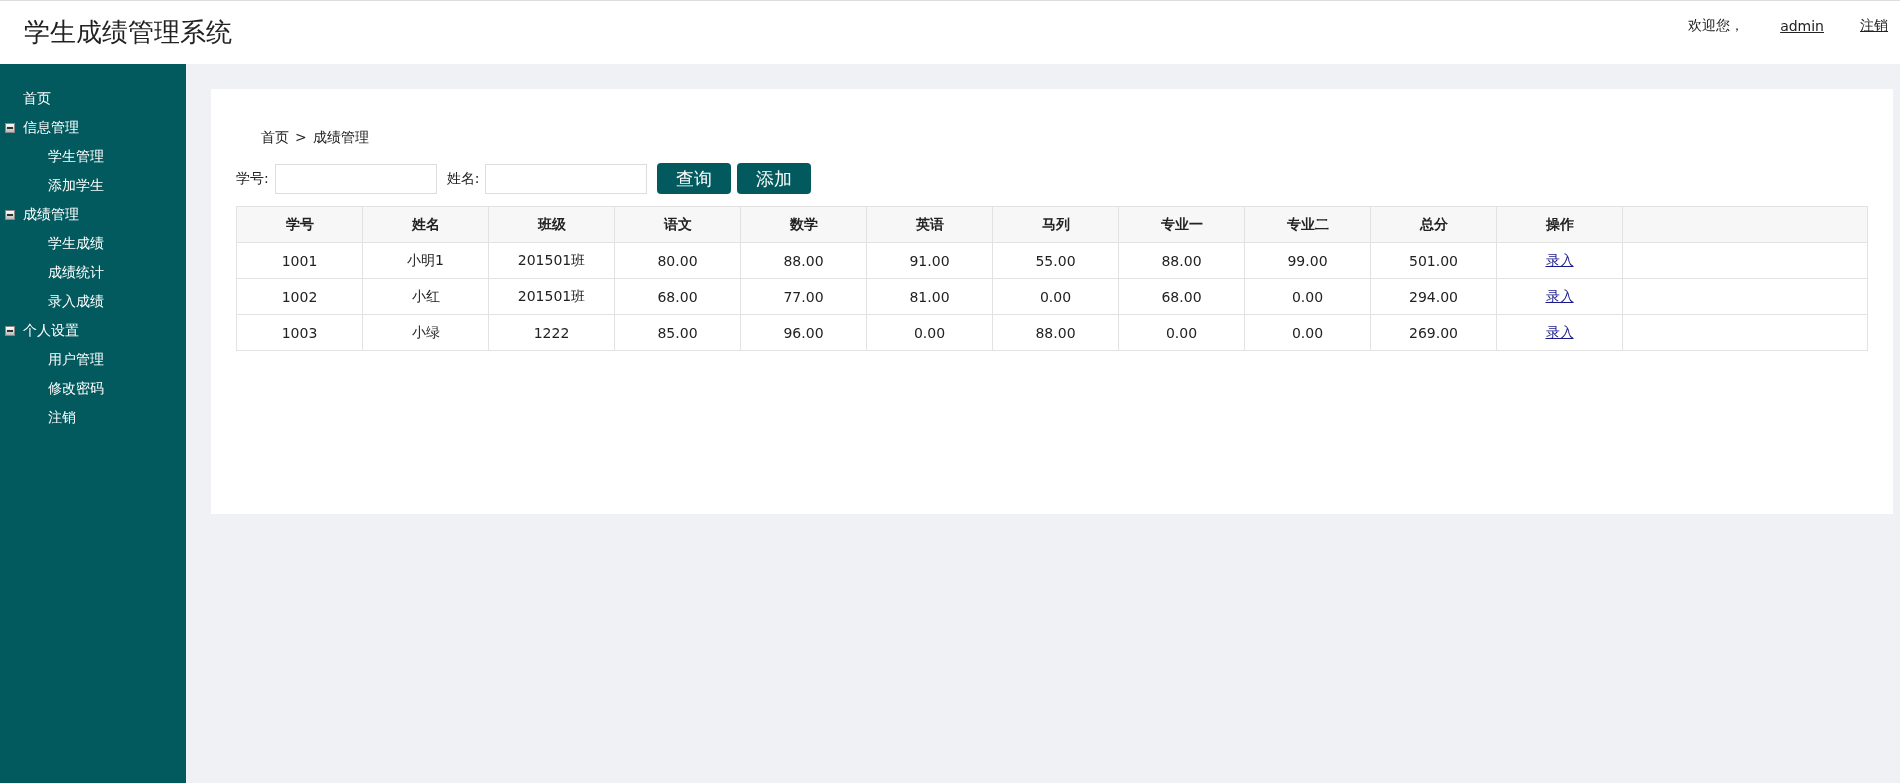 This screenshot has width=1900, height=783. What do you see at coordinates (93, 301) in the screenshot?
I see `sidebar-item: 录入成绩` at bounding box center [93, 301].